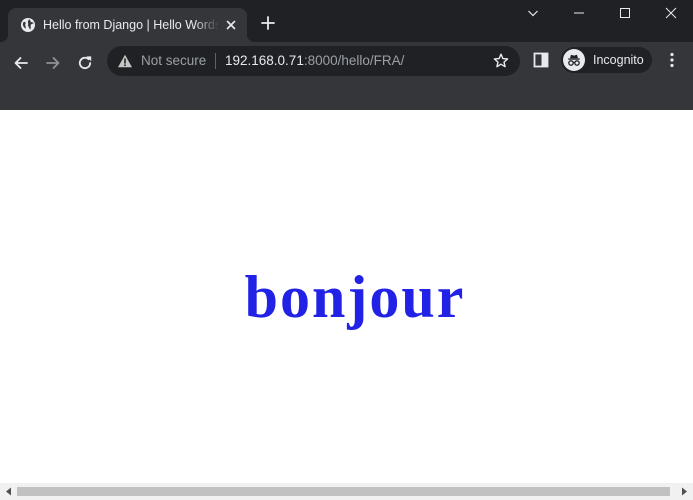  I want to click on plus-icon, so click(268, 23).